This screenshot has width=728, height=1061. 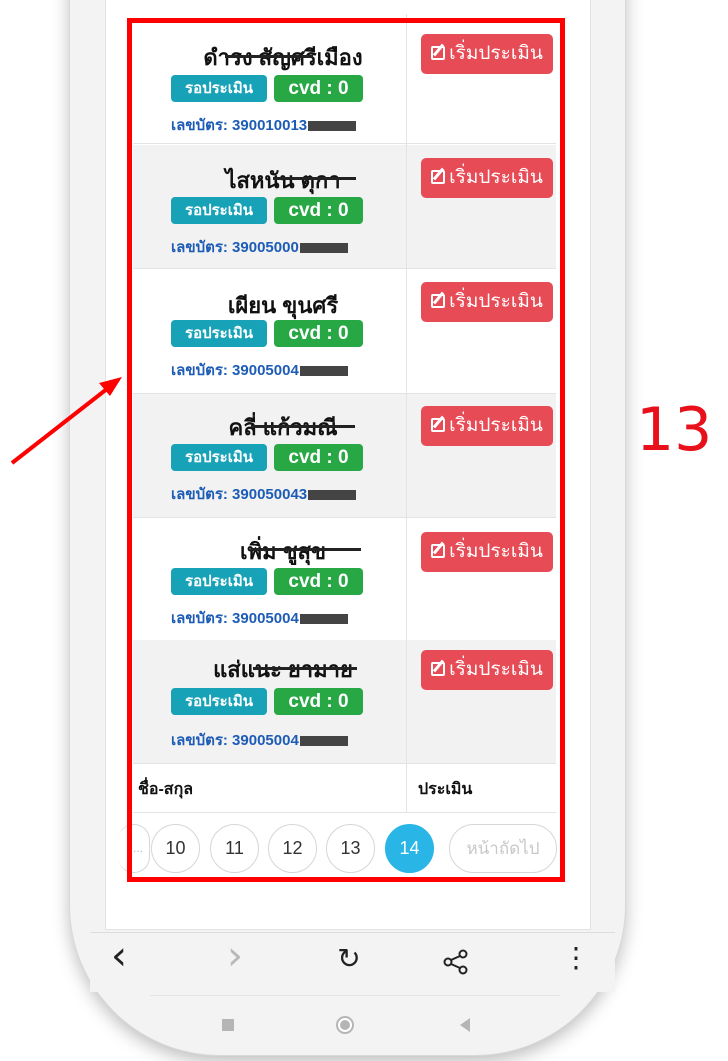 I want to click on forward-icon: ›, so click(x=235, y=956).